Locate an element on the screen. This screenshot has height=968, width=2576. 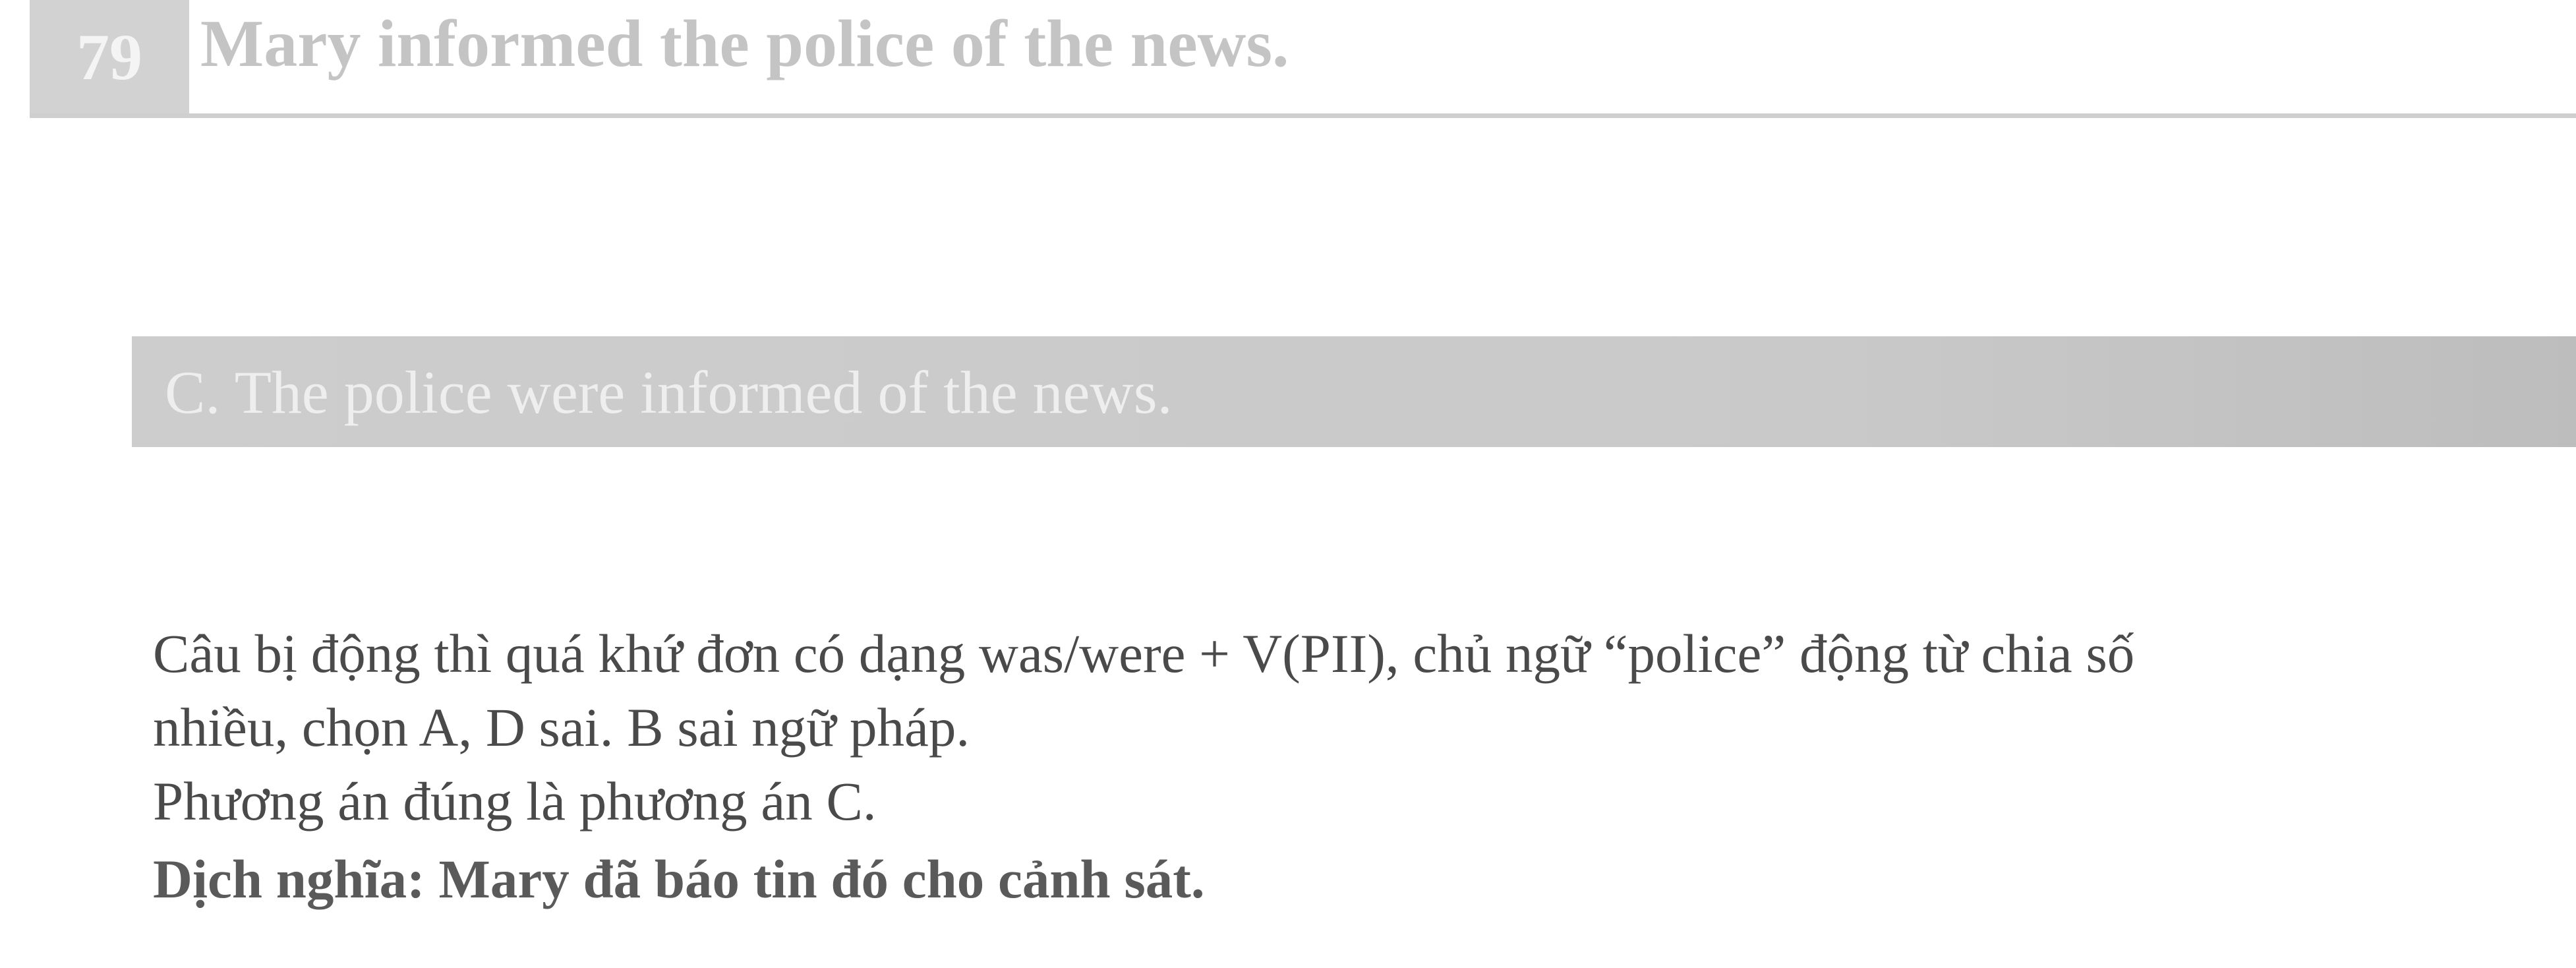
question-number: 79 is located at coordinates (110, 56).